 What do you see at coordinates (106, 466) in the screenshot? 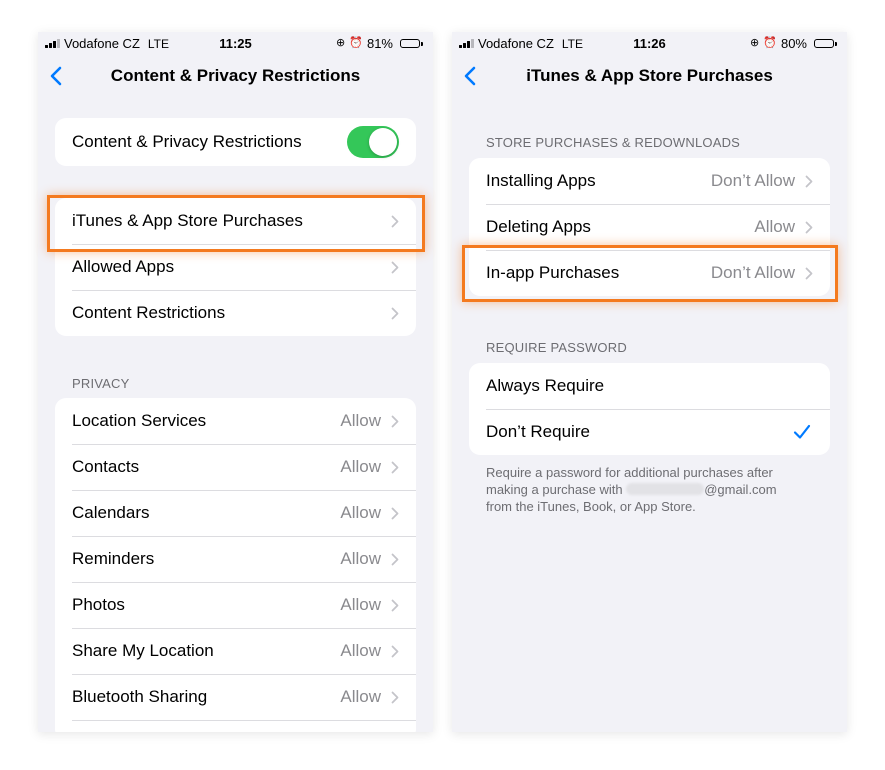
I see `row-label: Contacts` at bounding box center [106, 466].